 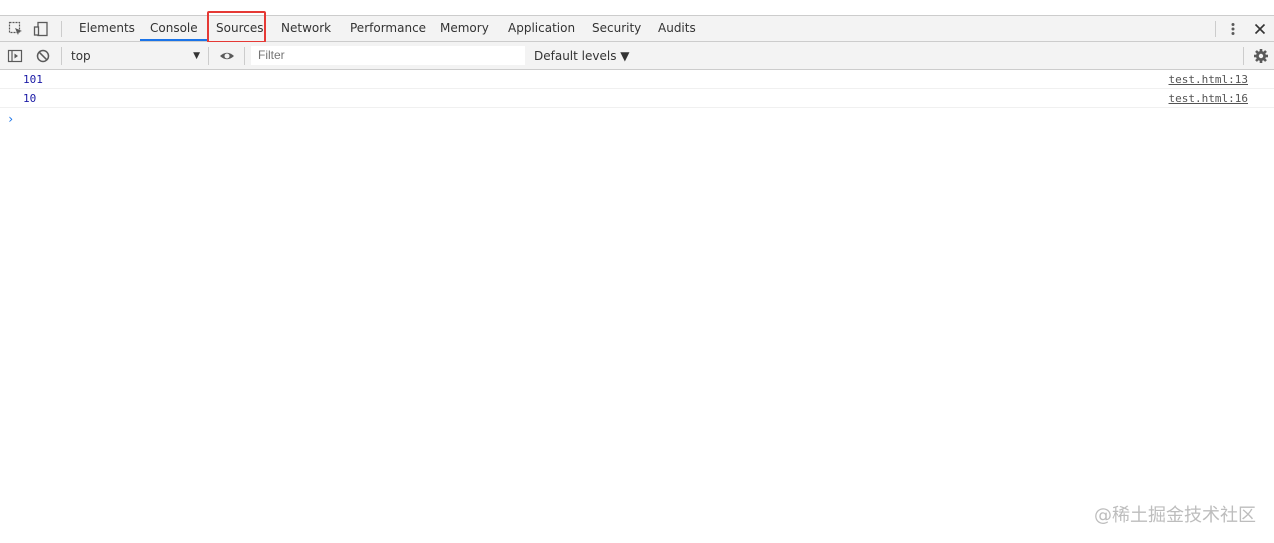 I want to click on tab-elements: Elements, so click(x=107, y=28).